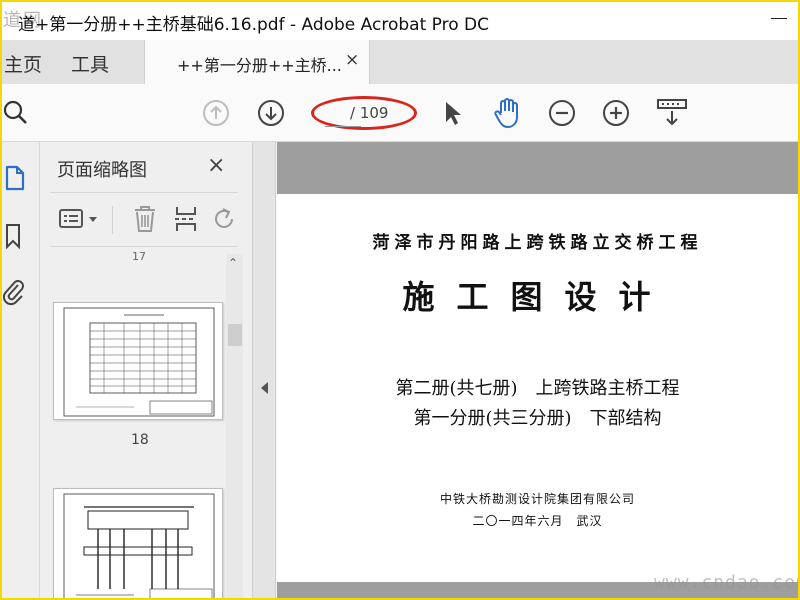 The image size is (800, 600). What do you see at coordinates (112, 220) in the screenshot?
I see `toolbar-divider` at bounding box center [112, 220].